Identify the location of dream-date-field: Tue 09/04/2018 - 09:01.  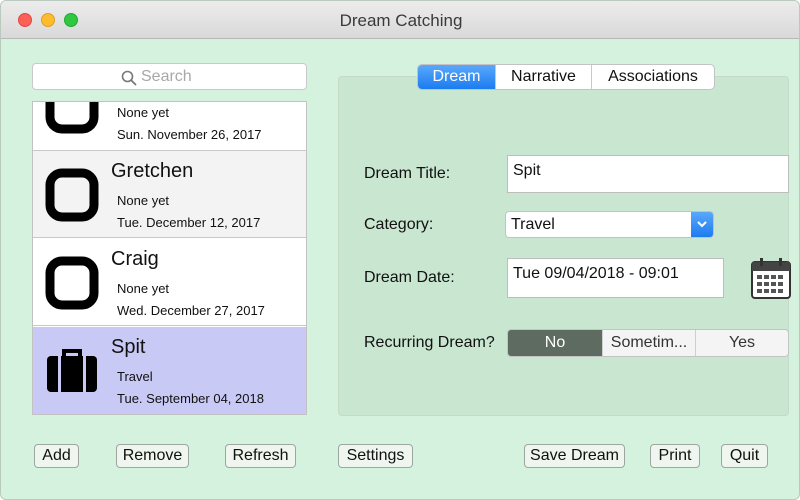
(615, 278).